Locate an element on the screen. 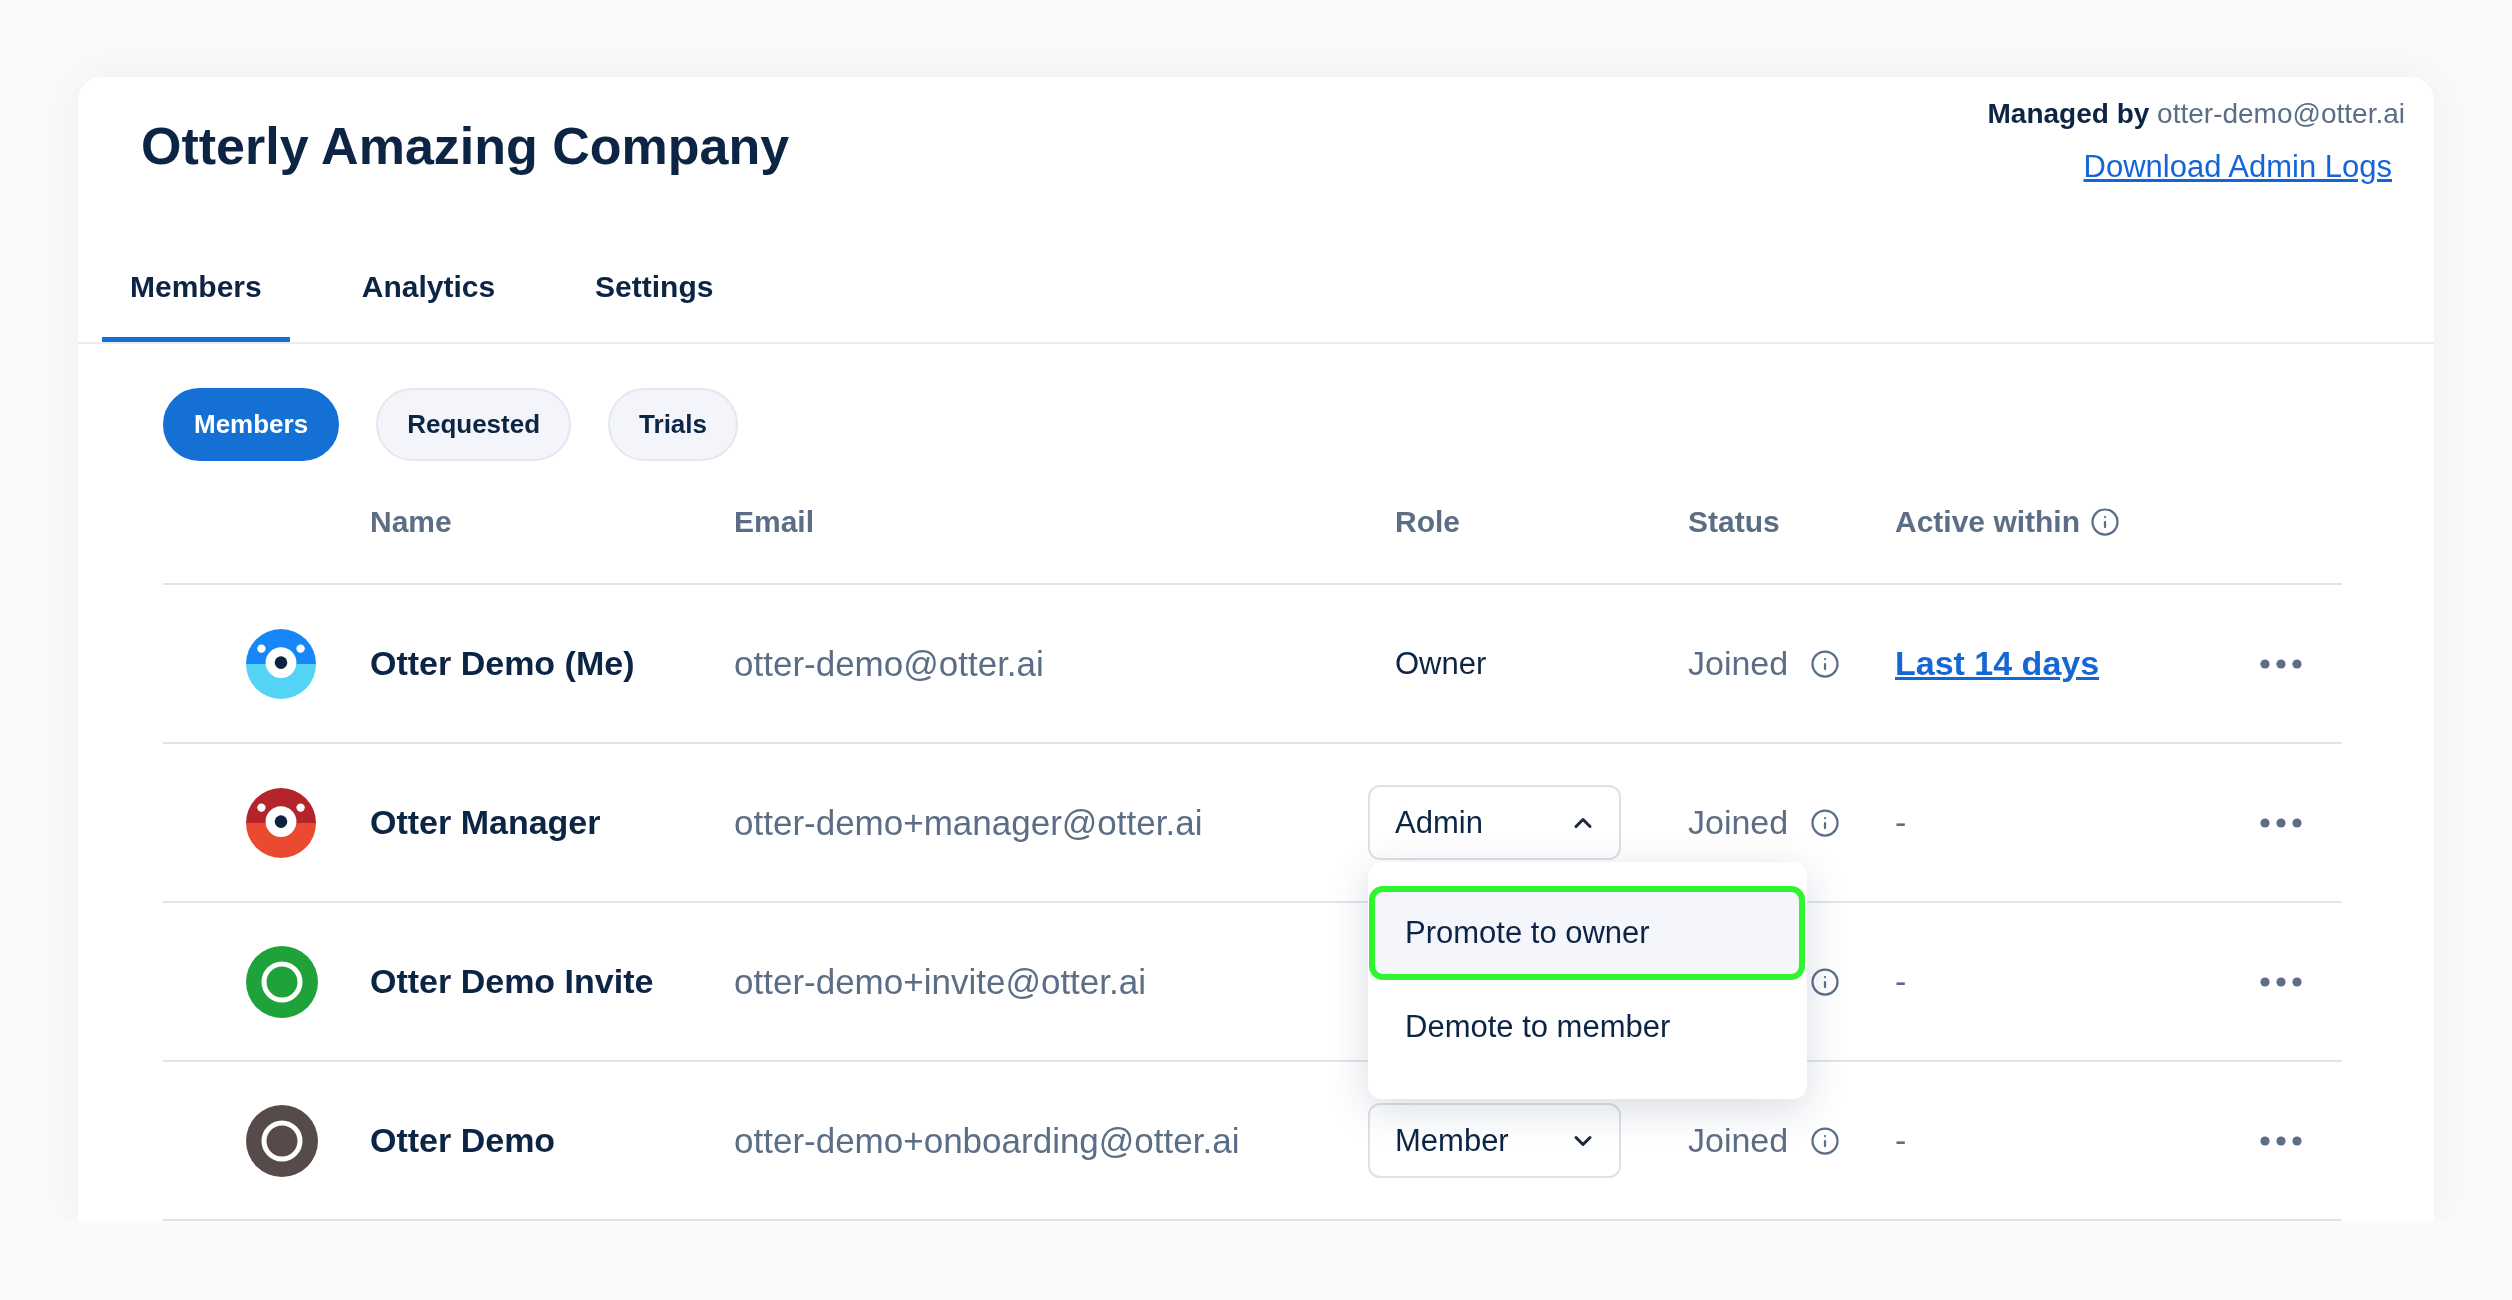  column-header: Active within is located at coordinates (1988, 522).